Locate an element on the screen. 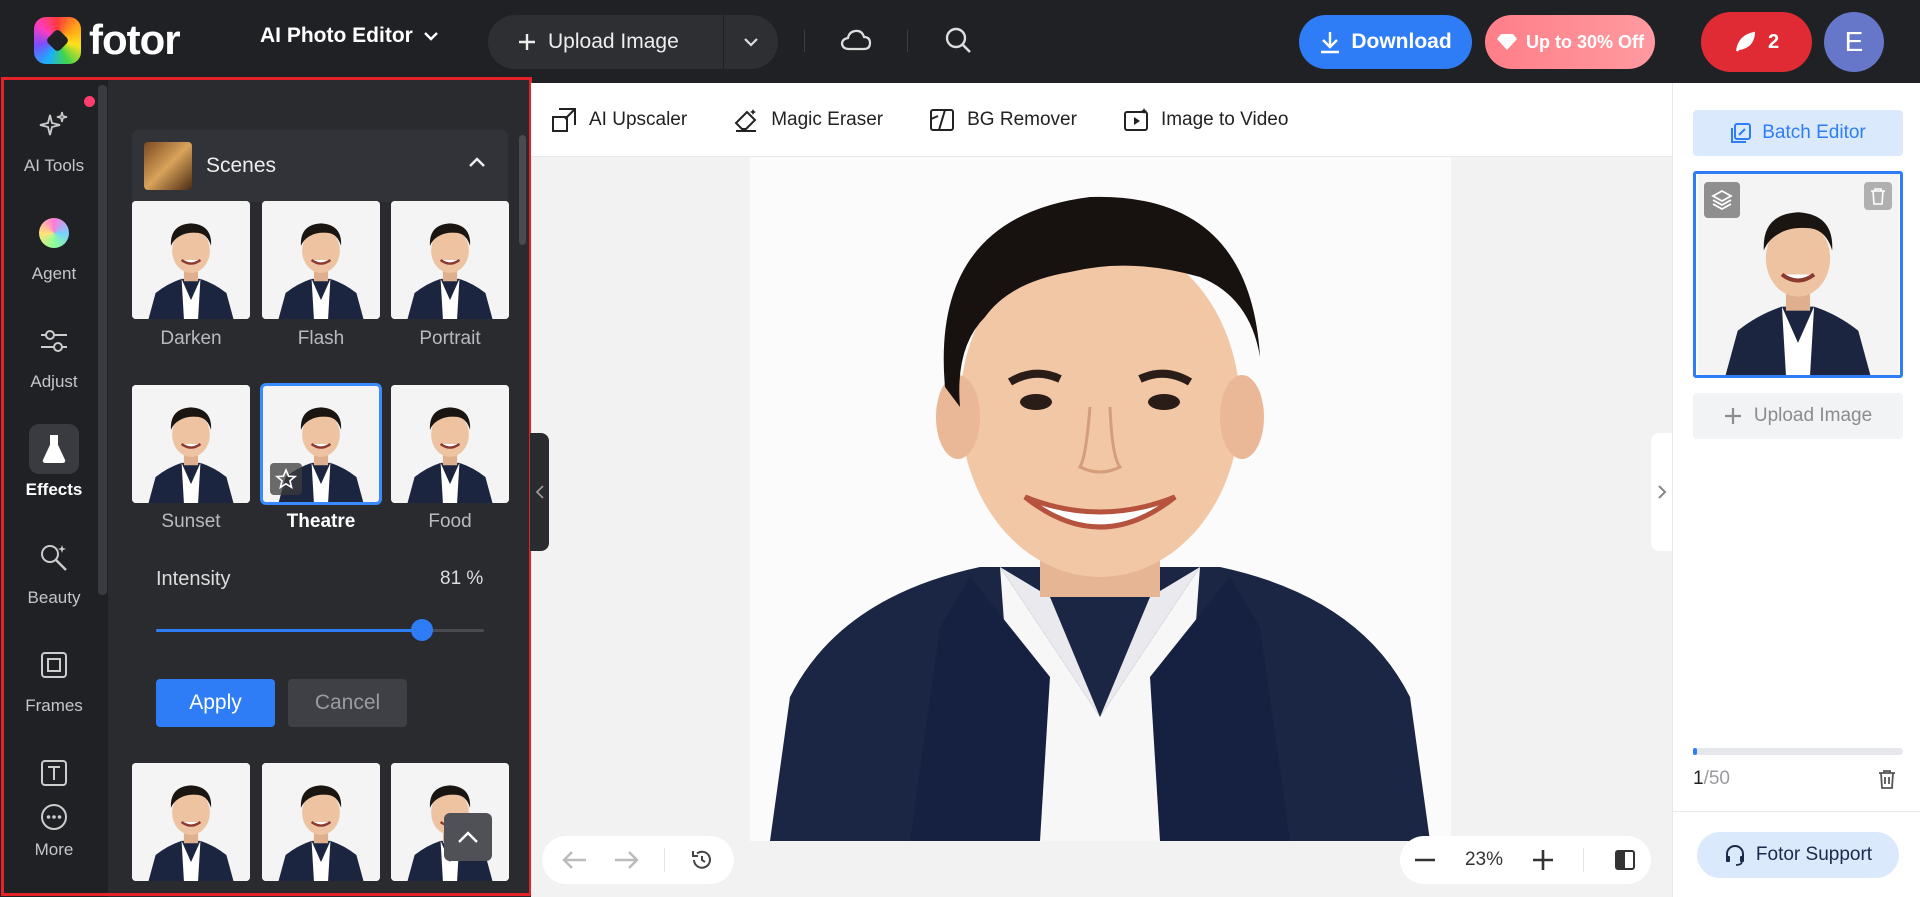 The width and height of the screenshot is (1920, 897). rail-label: Beauty is located at coordinates (54, 597).